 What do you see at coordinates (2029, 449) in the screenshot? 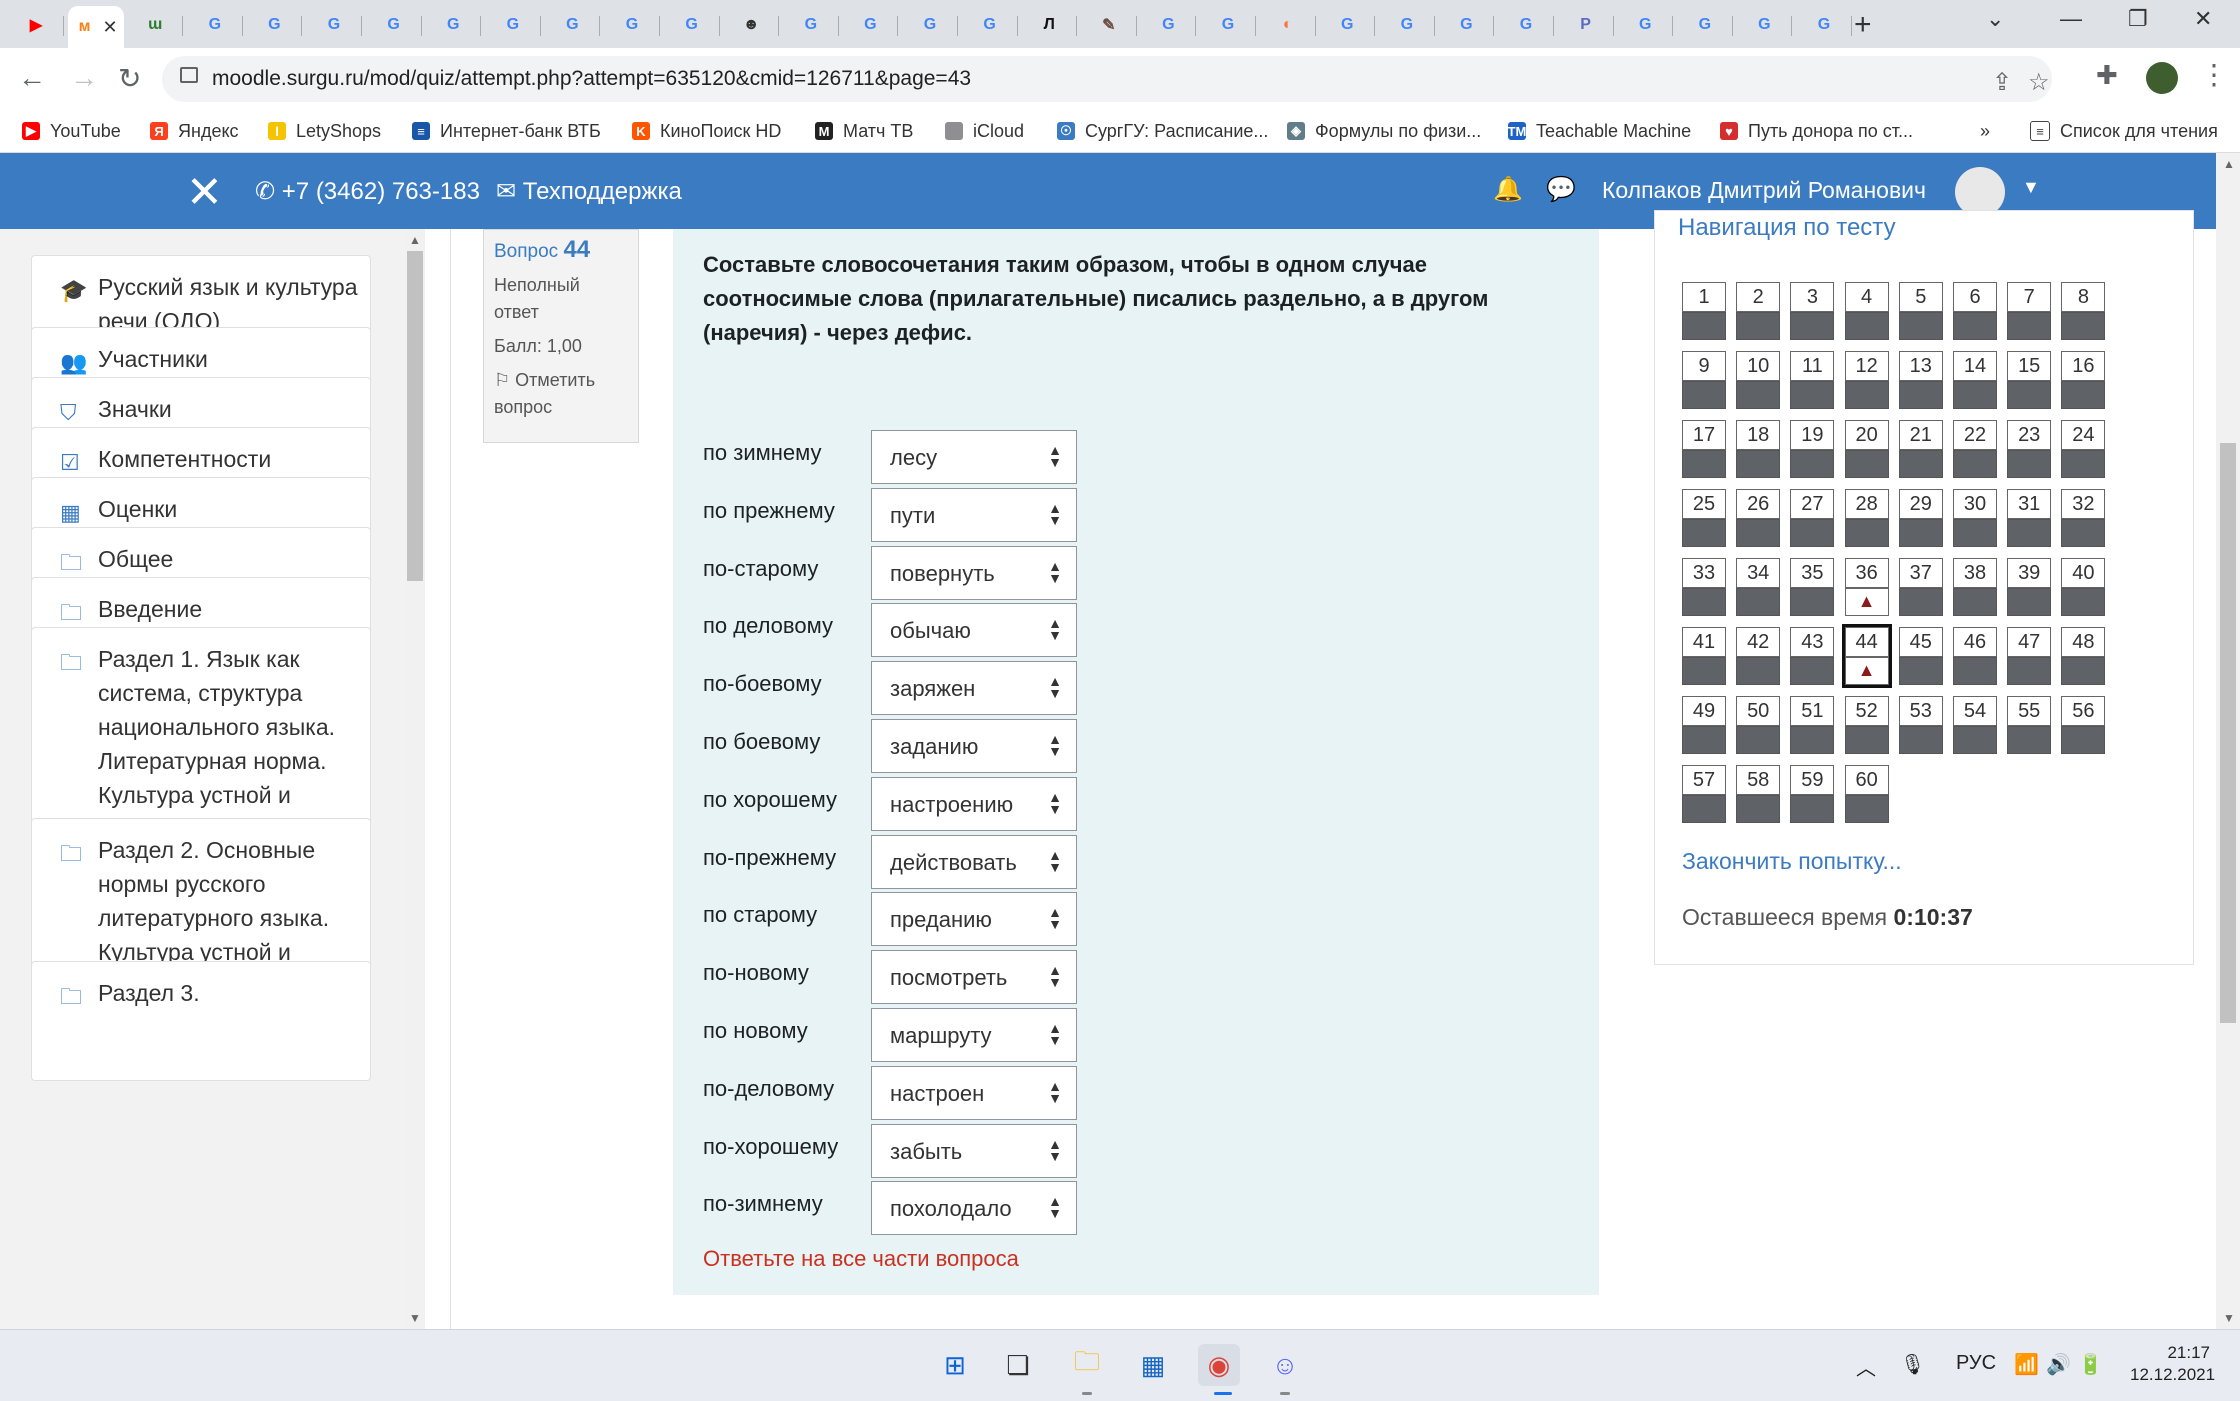
I see `quiz-nav-button: 23` at bounding box center [2029, 449].